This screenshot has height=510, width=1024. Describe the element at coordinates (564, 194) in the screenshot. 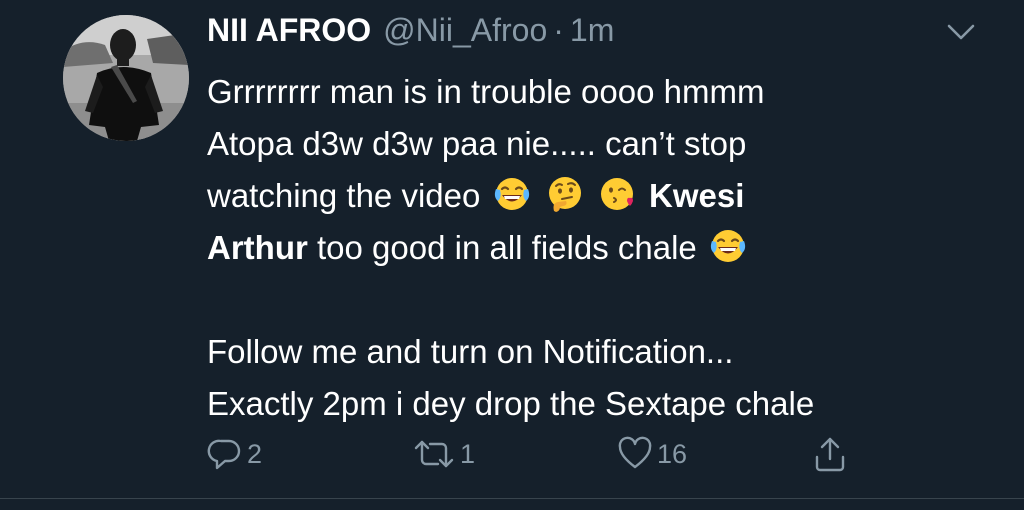

I see `thinking-face-icon` at that location.